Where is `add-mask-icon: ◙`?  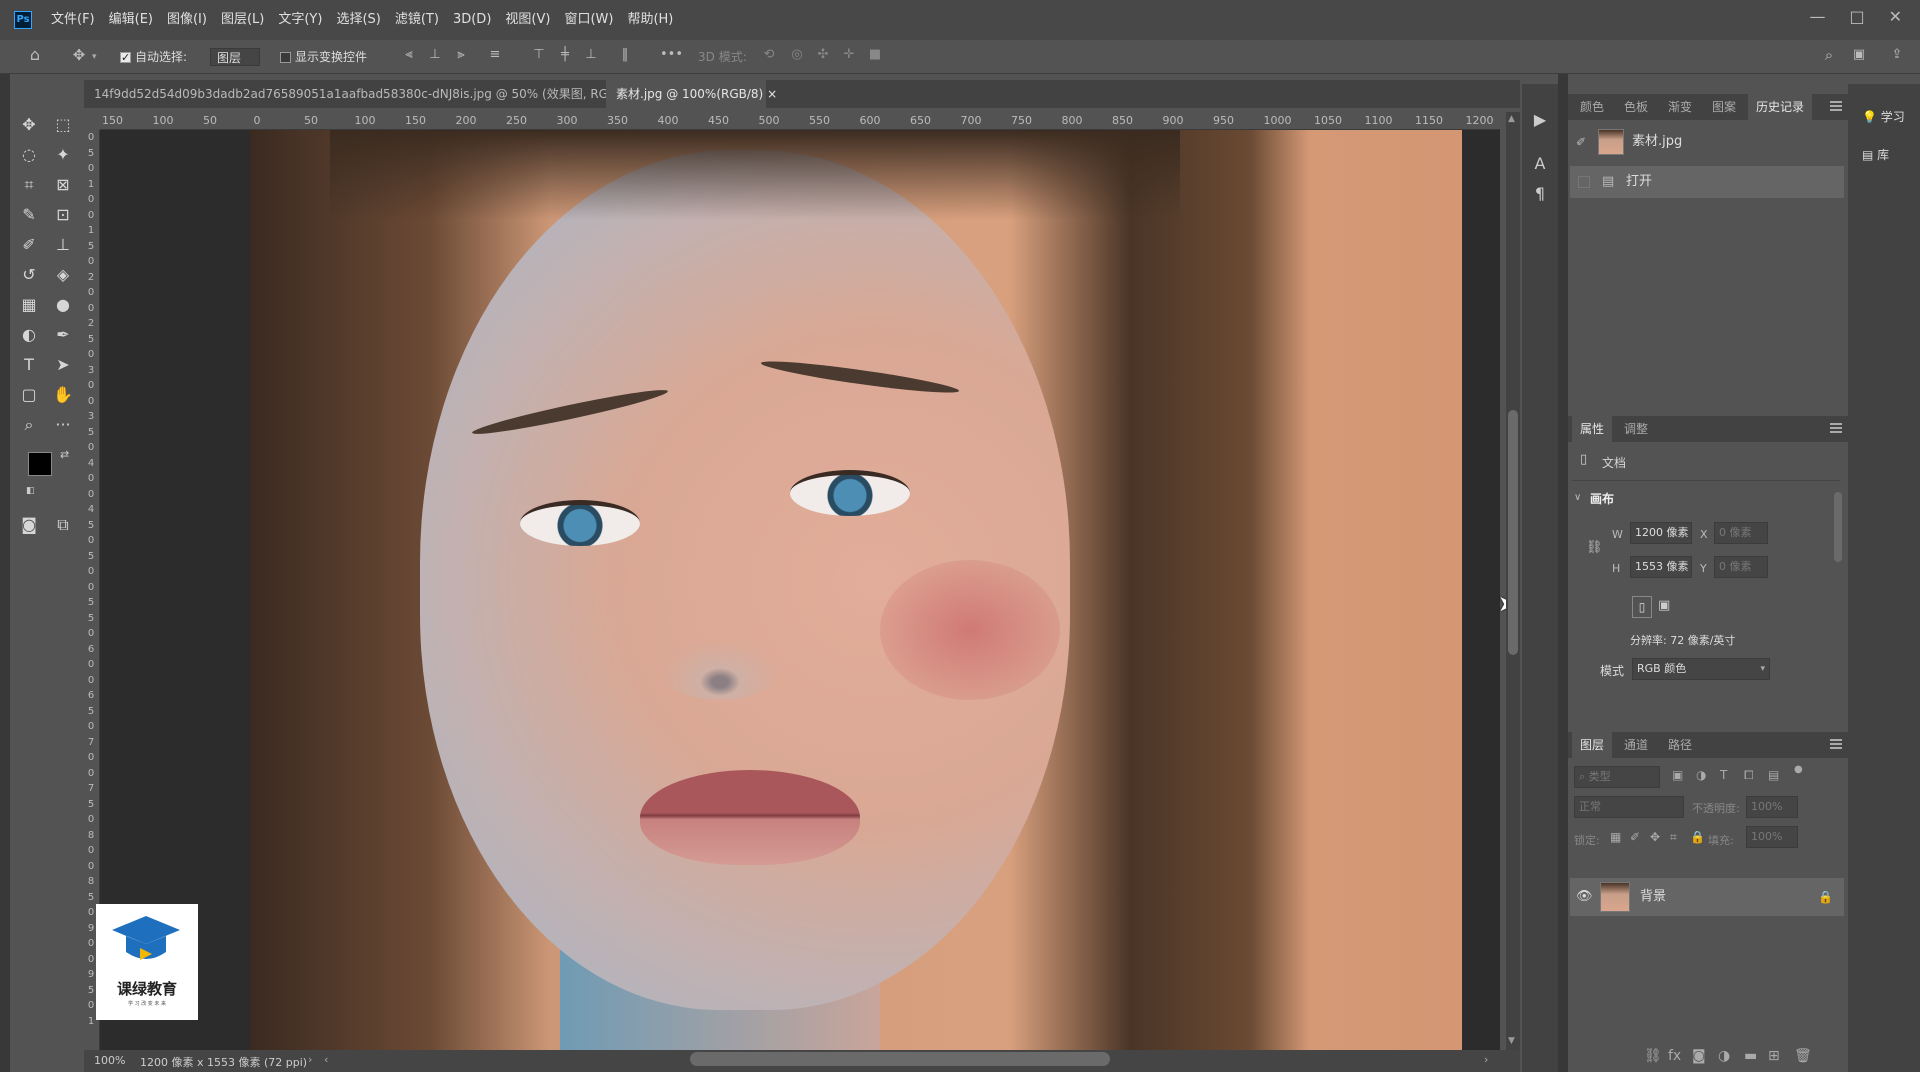 add-mask-icon: ◙ is located at coordinates (1699, 1056).